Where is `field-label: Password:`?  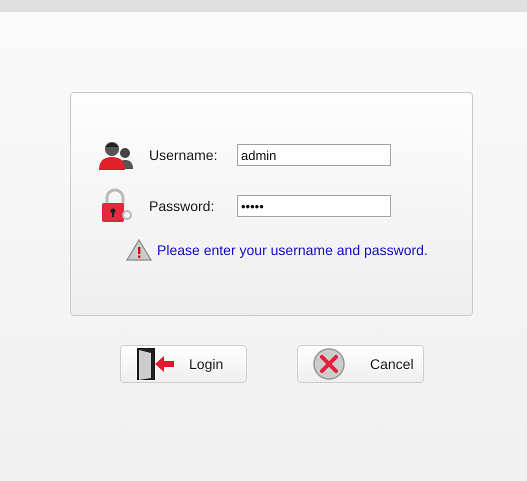 field-label: Password: is located at coordinates (182, 206).